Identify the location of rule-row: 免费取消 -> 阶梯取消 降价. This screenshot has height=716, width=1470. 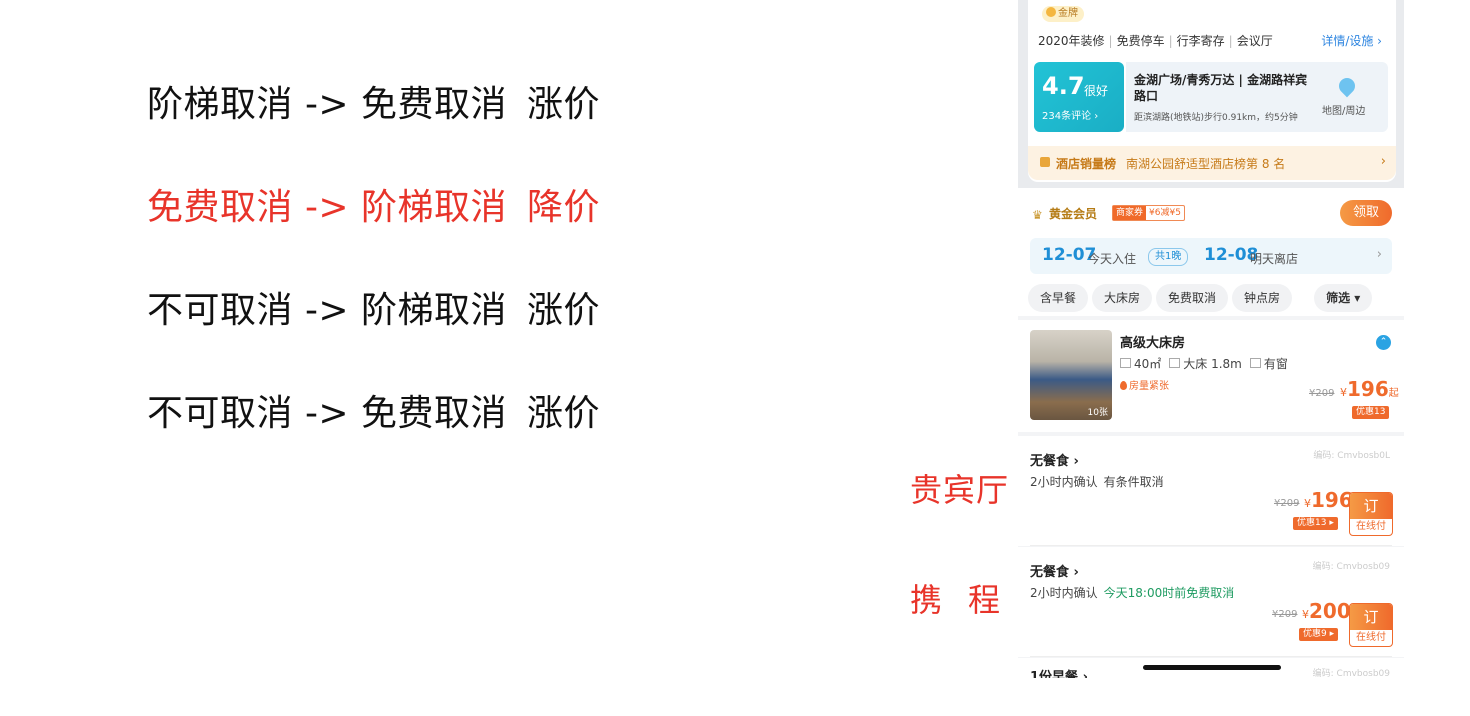
(373, 234).